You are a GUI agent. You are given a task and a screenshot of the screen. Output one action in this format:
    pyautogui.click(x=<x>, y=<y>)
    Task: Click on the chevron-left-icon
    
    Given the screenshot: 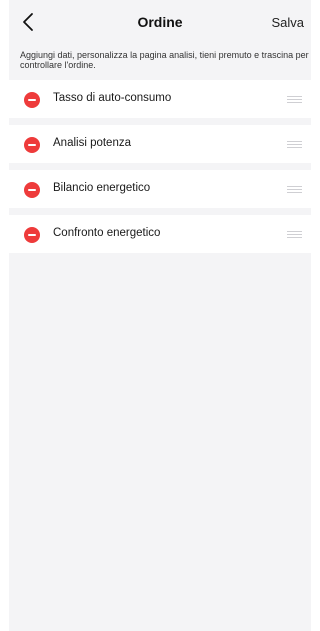 What is the action you would take?
    pyautogui.click(x=28, y=22)
    